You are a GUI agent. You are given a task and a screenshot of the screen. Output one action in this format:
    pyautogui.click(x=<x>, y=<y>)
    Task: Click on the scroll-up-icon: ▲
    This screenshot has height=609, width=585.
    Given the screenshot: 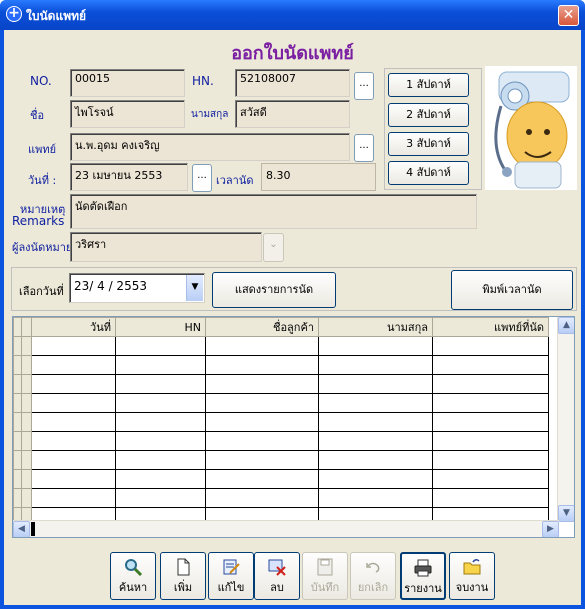 What is the action you would take?
    pyautogui.click(x=566, y=325)
    